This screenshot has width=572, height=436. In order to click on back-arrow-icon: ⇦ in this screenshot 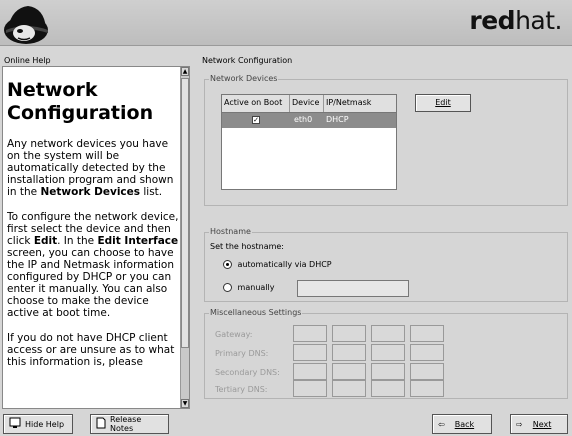, I will do `click(441, 424)`.